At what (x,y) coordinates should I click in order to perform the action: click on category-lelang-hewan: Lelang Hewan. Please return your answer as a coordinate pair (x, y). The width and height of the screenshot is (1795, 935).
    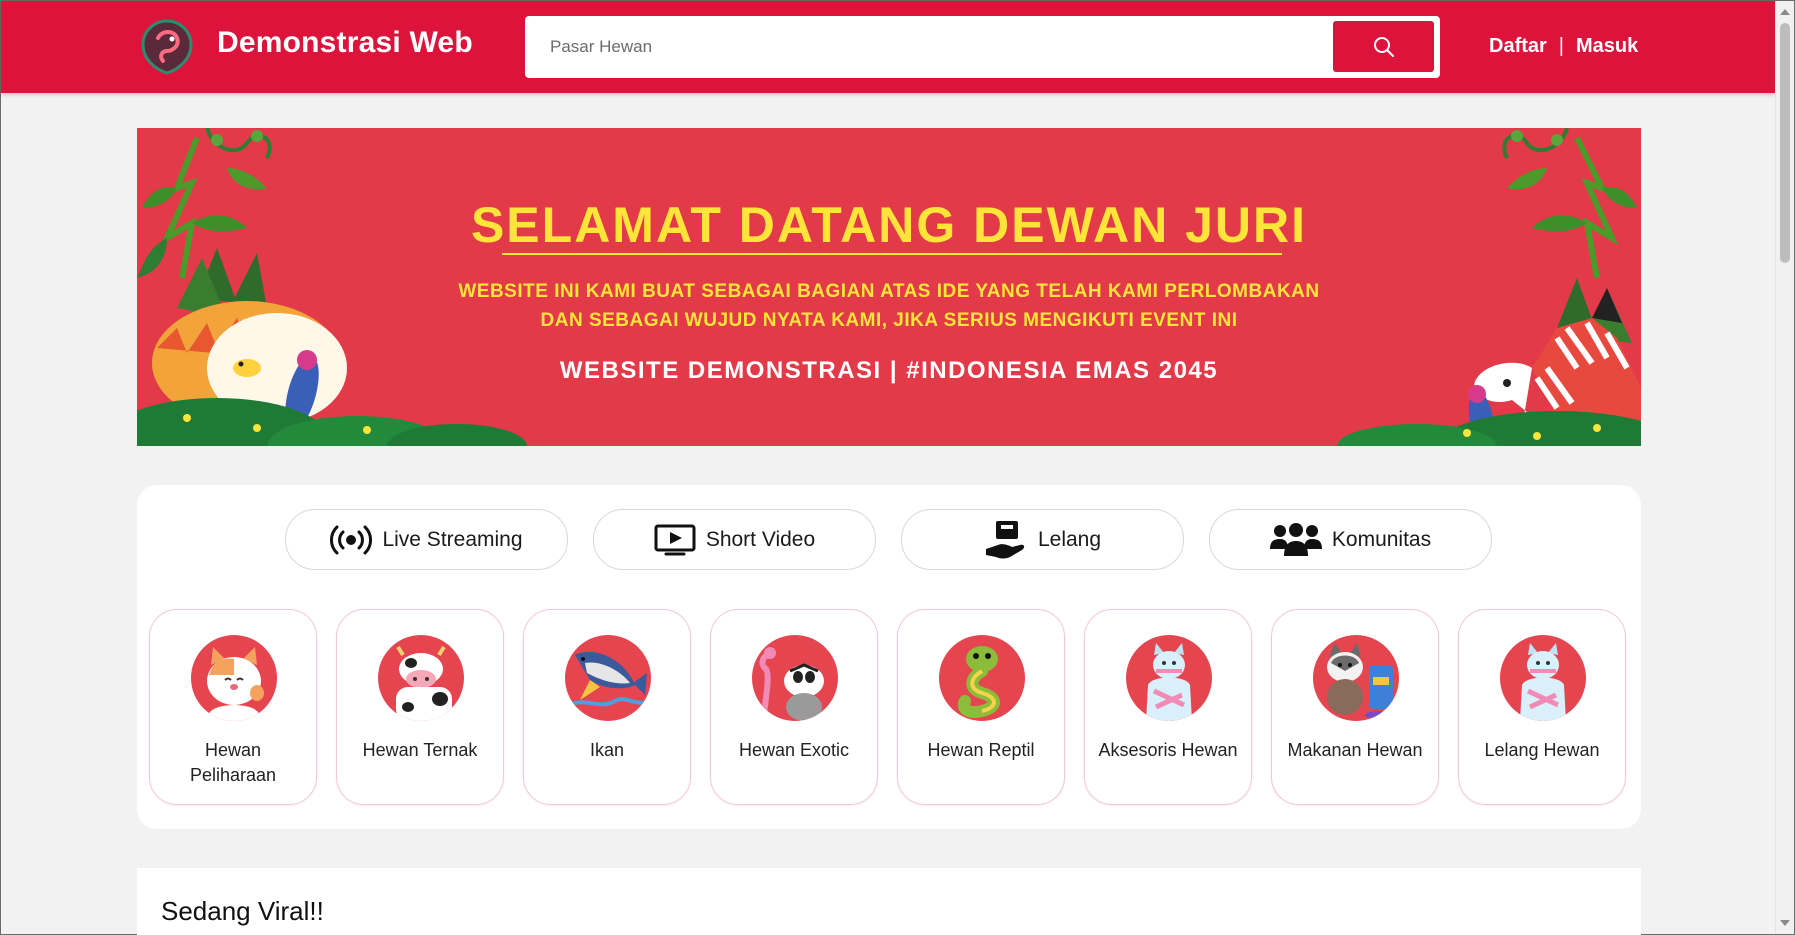
    Looking at the image, I should click on (1542, 707).